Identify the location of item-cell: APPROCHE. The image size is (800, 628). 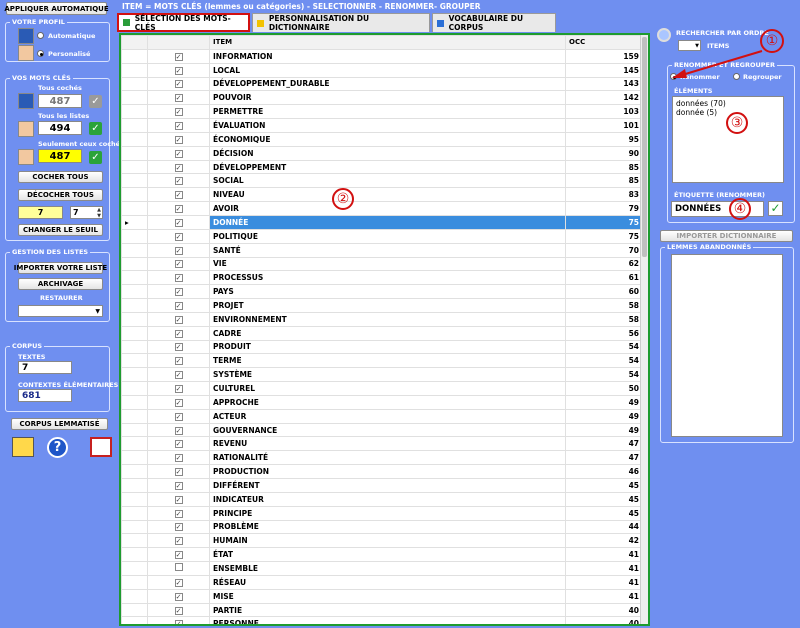
(387, 402).